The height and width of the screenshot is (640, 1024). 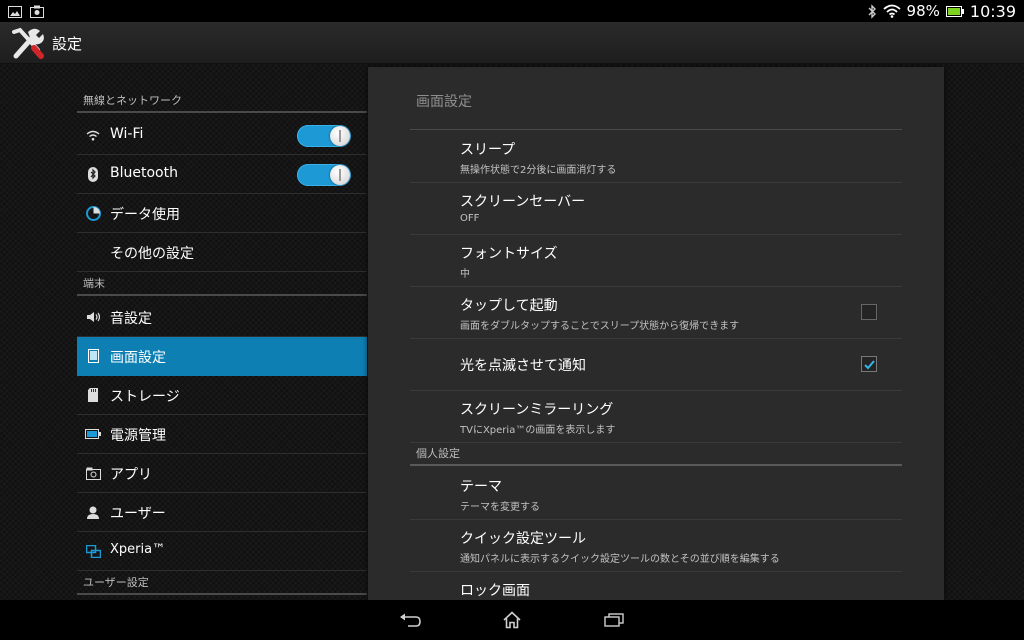 I want to click on apps-icon, so click(x=93, y=473).